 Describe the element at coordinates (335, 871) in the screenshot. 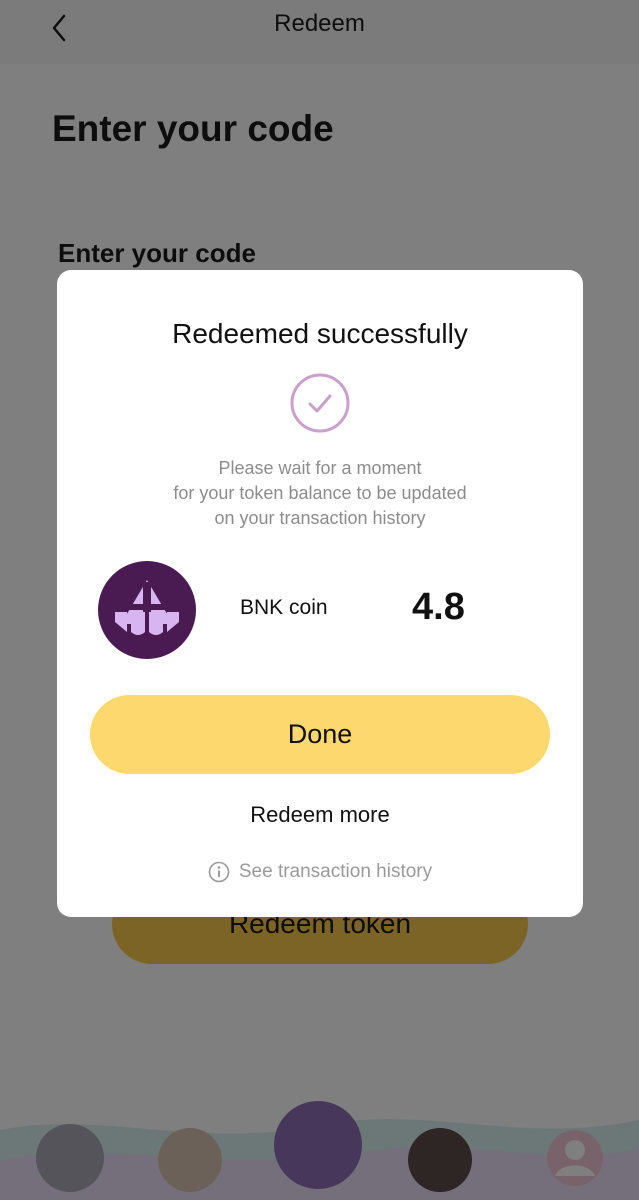

I see `history-link-label: See transaction history` at that location.